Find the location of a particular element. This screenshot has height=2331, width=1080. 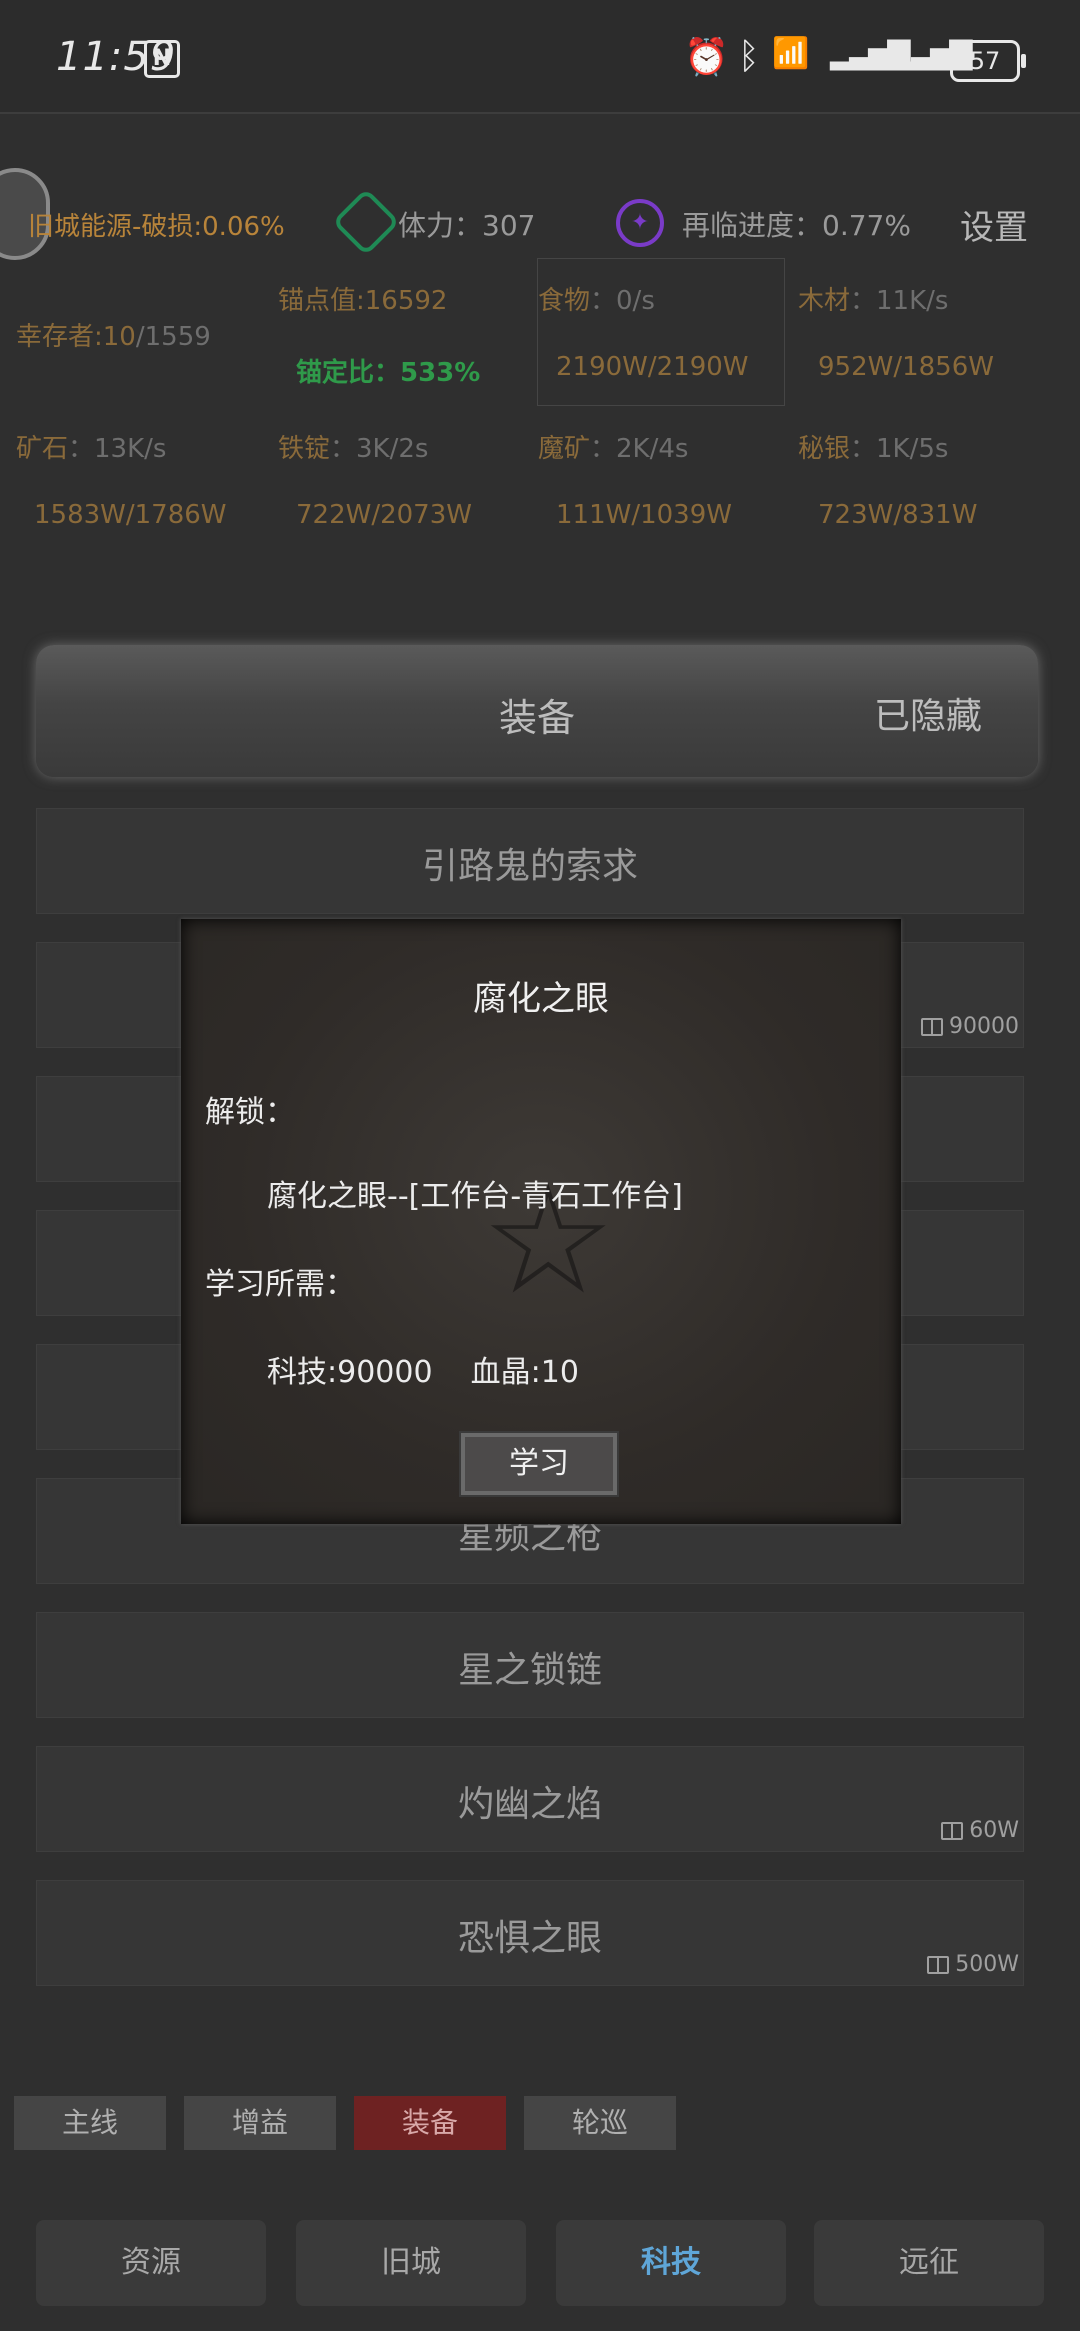

list-item: 恐惧之眼 500W is located at coordinates (530, 1933).